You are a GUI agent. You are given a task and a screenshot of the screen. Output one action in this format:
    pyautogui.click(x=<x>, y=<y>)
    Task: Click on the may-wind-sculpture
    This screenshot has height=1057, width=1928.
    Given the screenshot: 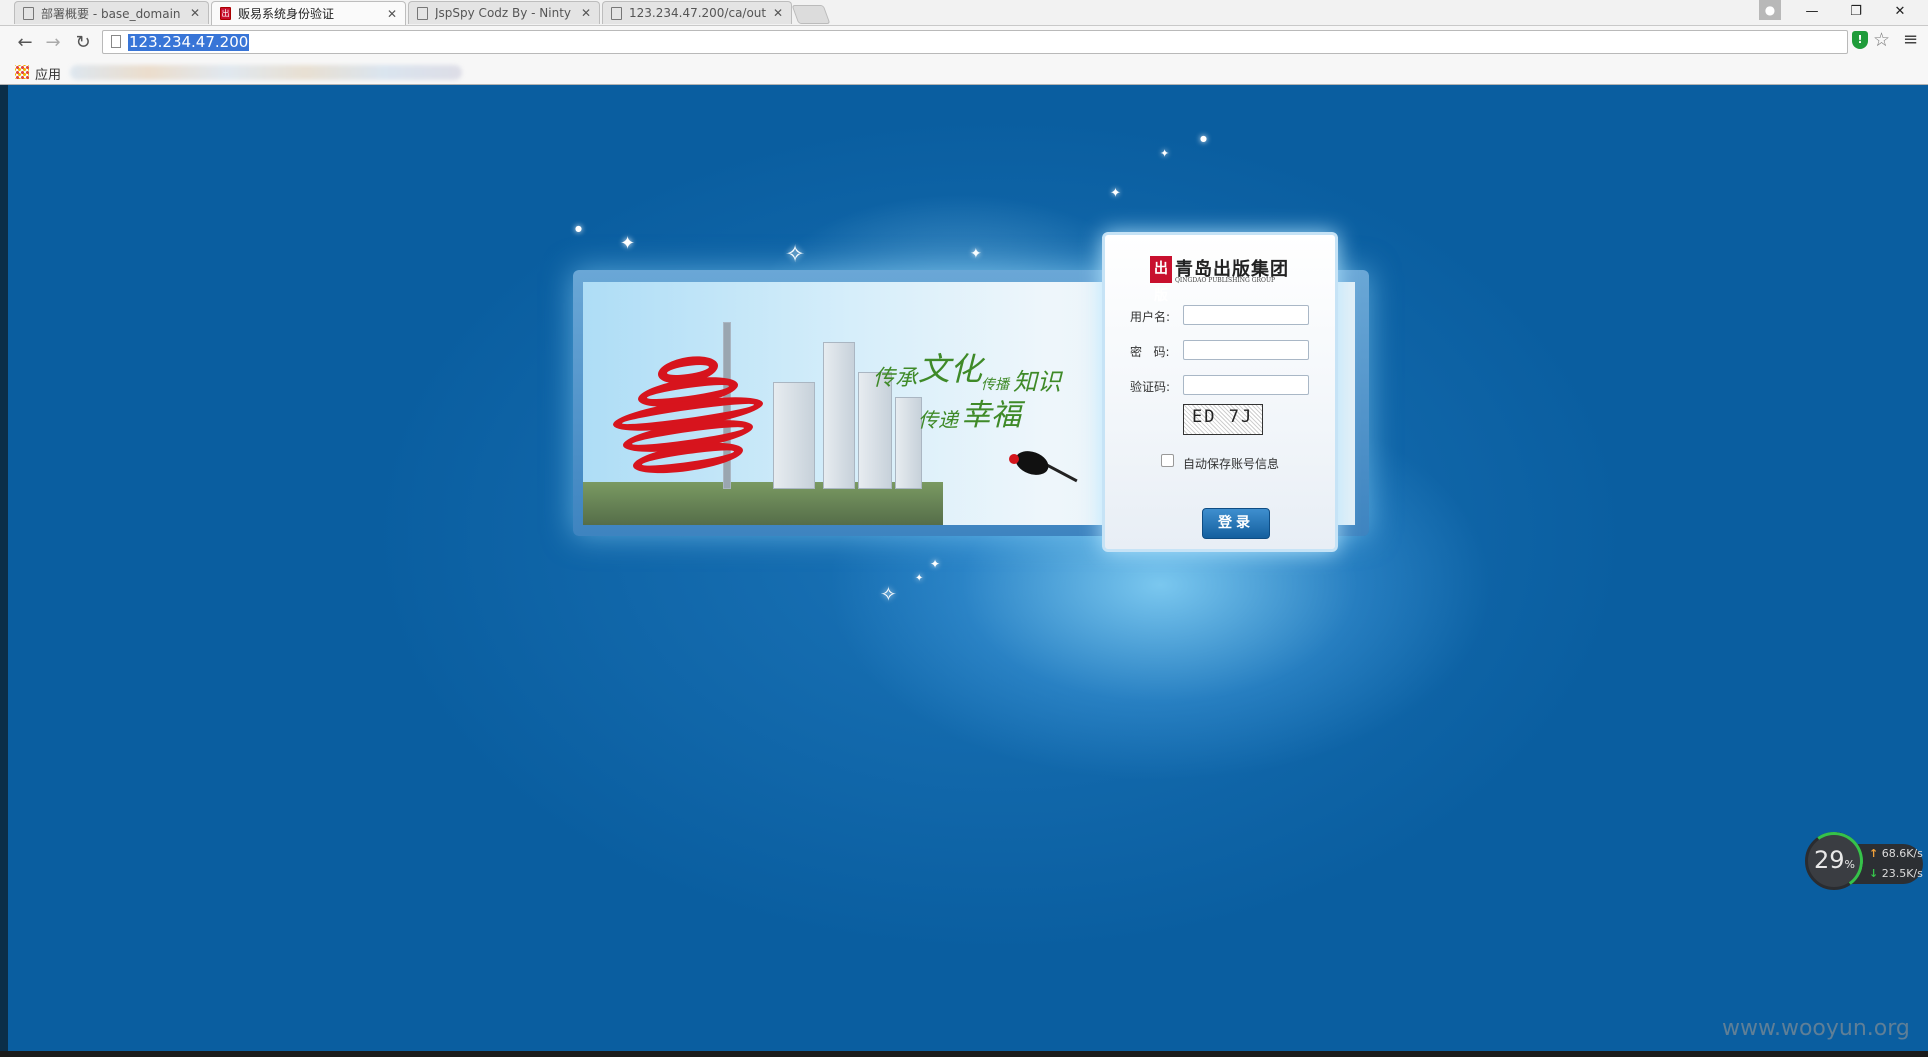 What is the action you would take?
    pyautogui.click(x=688, y=417)
    